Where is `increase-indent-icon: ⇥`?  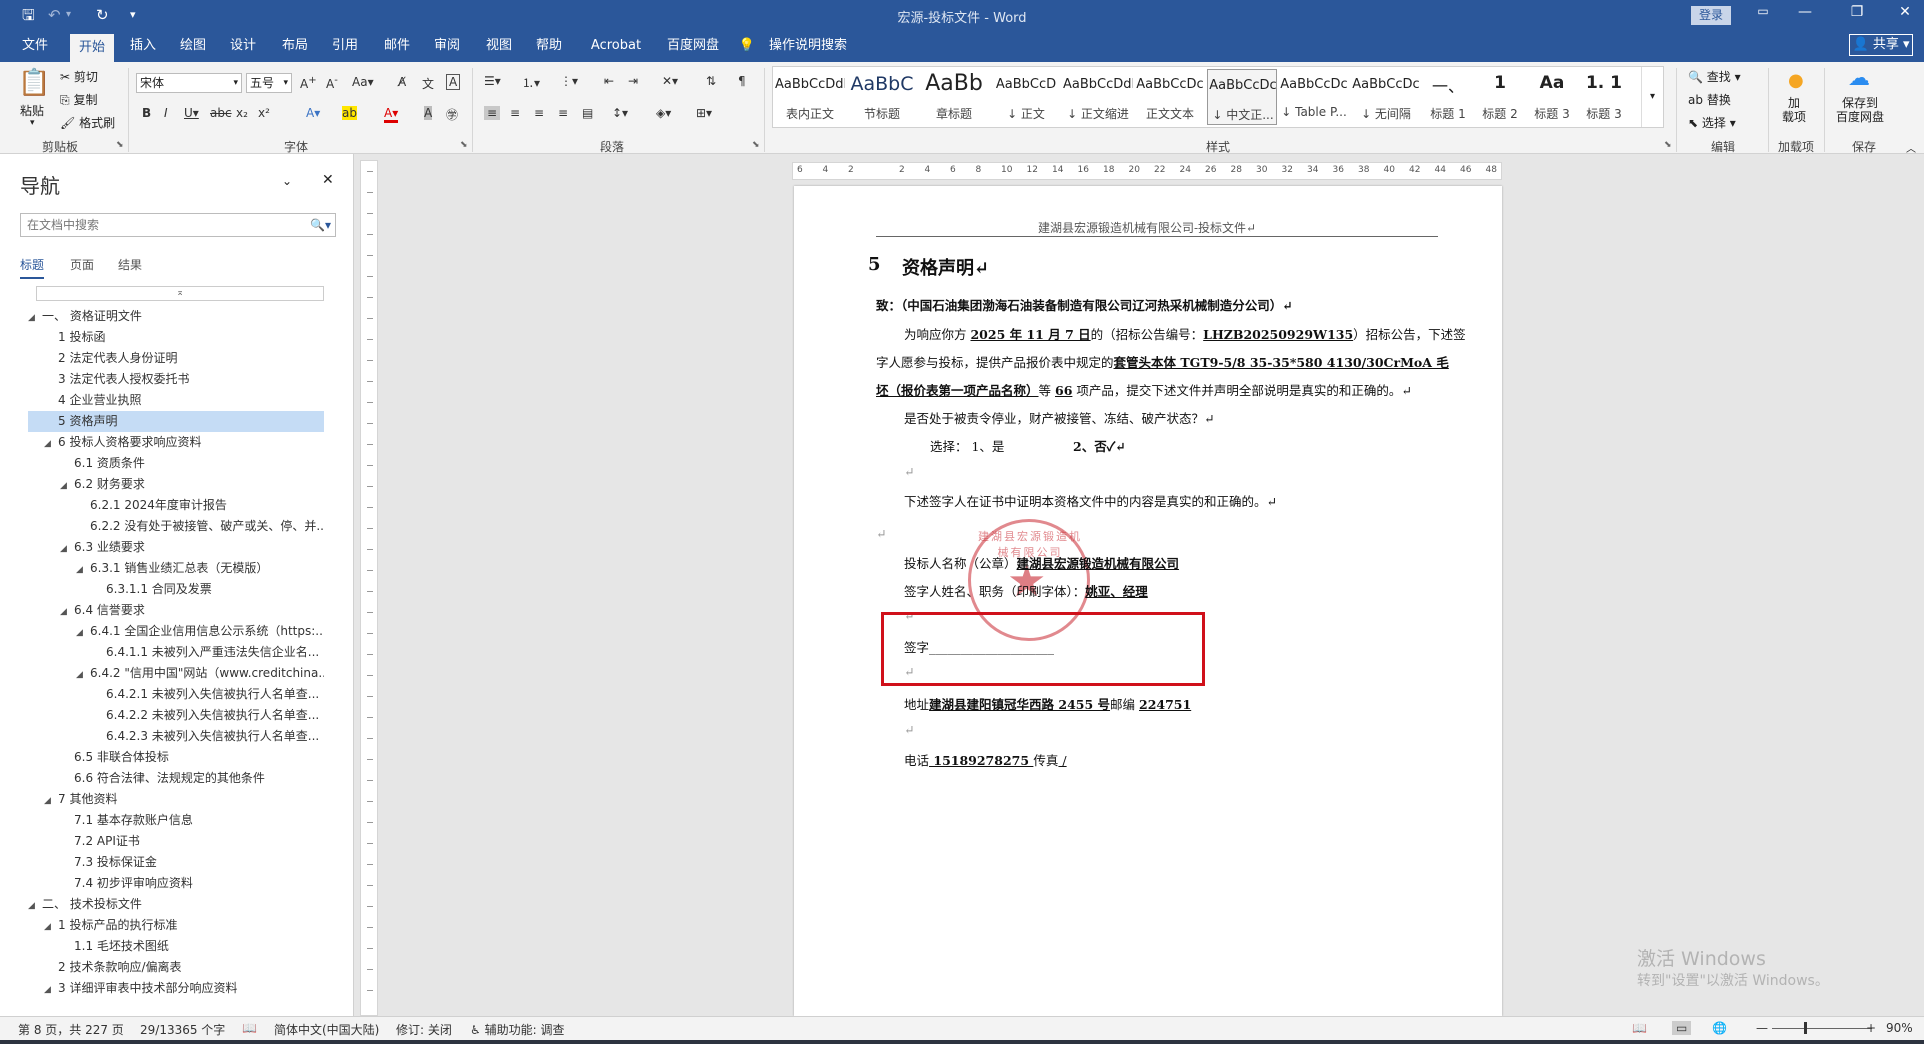 increase-indent-icon: ⇥ is located at coordinates (633, 81).